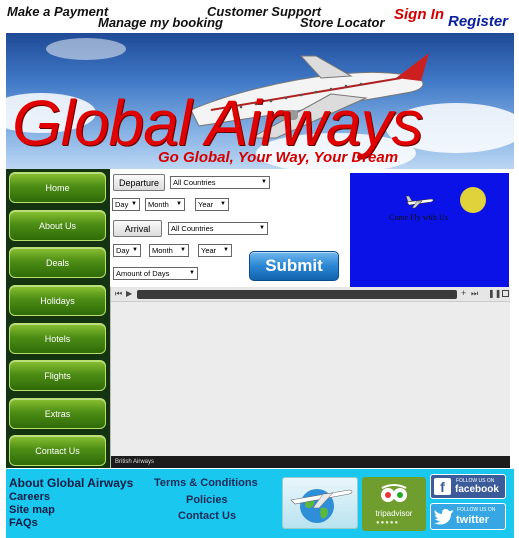  What do you see at coordinates (442, 486) in the screenshot?
I see `facebook-icon: f` at bounding box center [442, 486].